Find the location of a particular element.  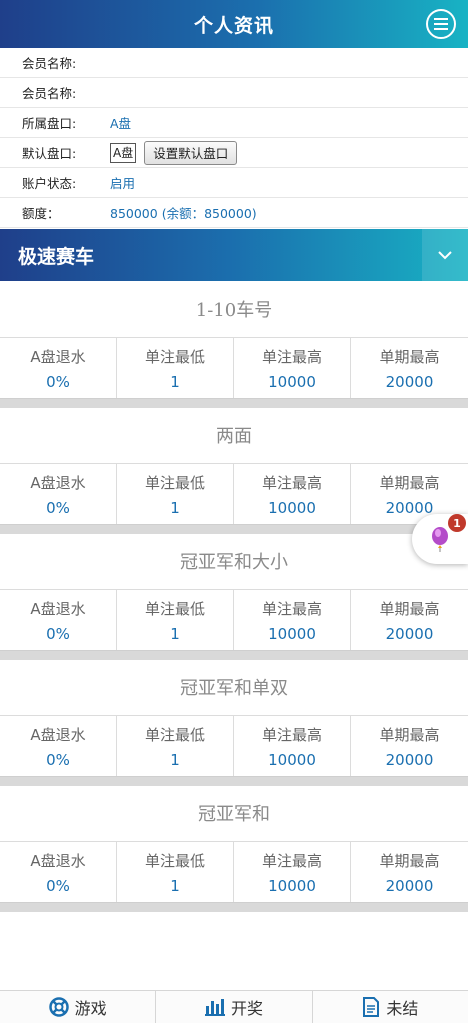

game-section-header: 极速赛车 is located at coordinates (234, 255).